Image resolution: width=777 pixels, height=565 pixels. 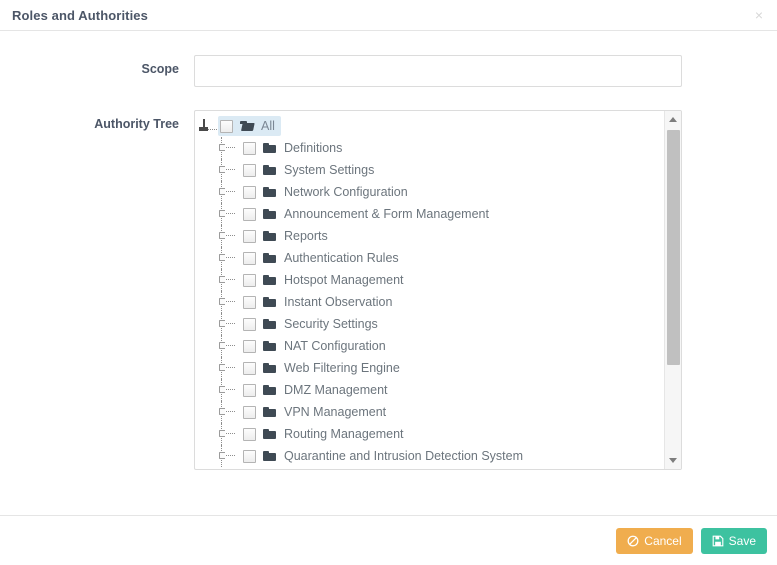 What do you see at coordinates (319, 302) in the screenshot?
I see `tree-node-hit-area: Instant Observation` at bounding box center [319, 302].